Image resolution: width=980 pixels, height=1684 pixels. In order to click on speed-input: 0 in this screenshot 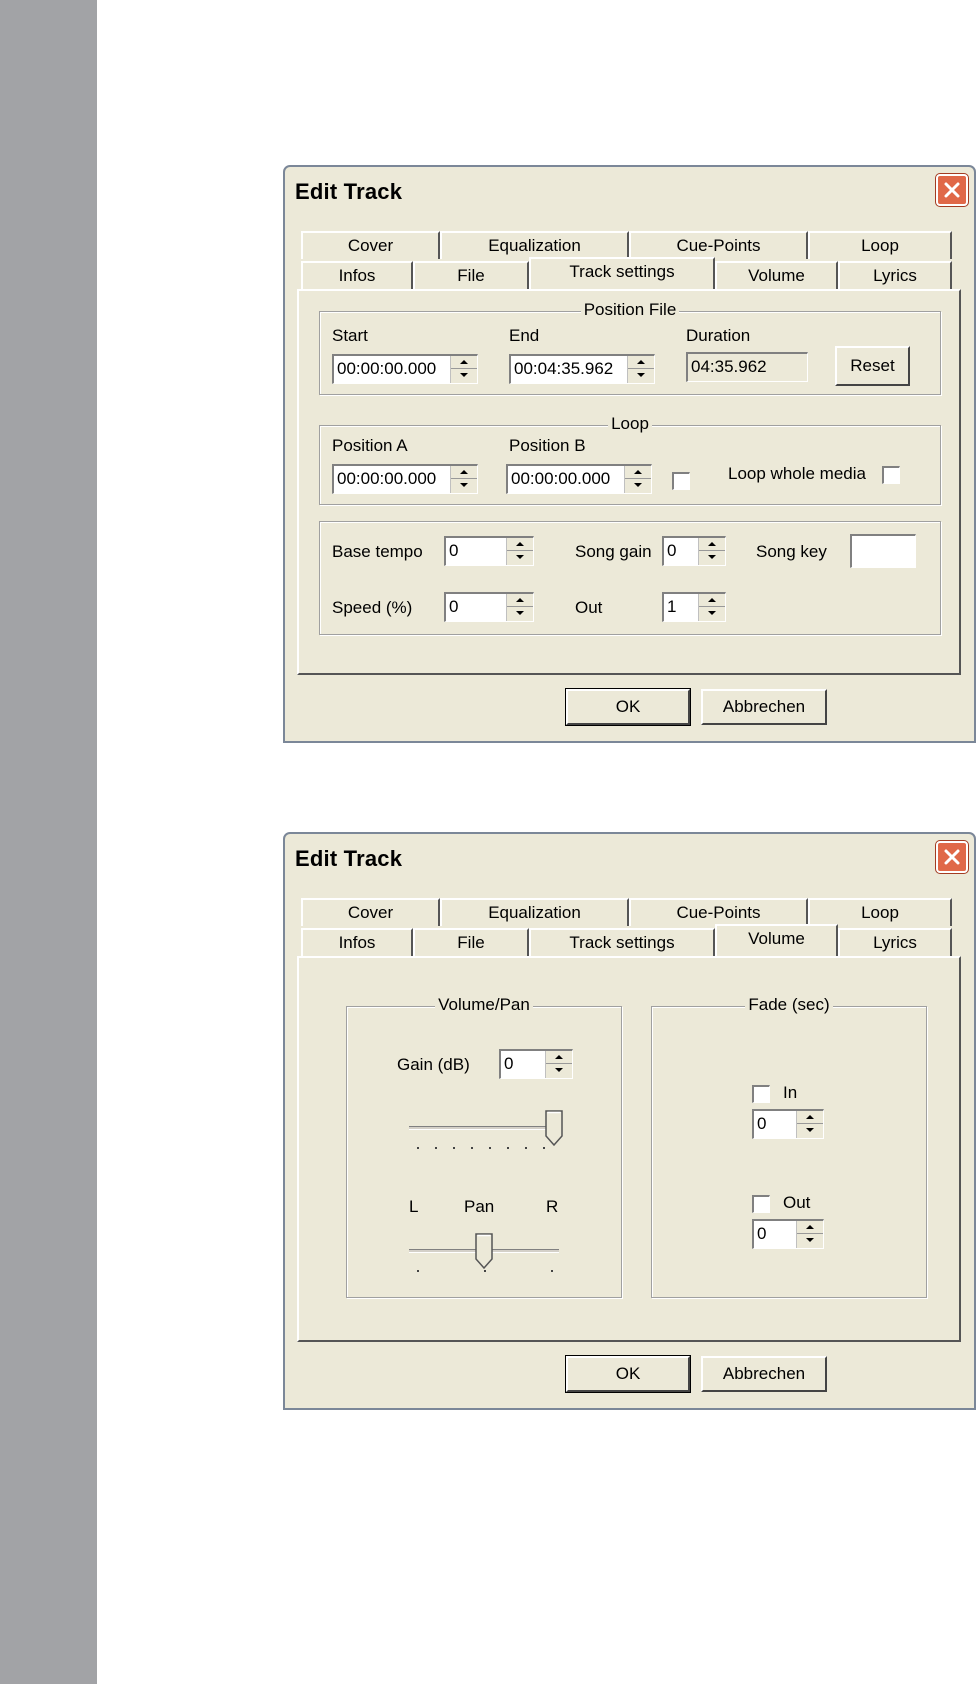, I will do `click(489, 607)`.